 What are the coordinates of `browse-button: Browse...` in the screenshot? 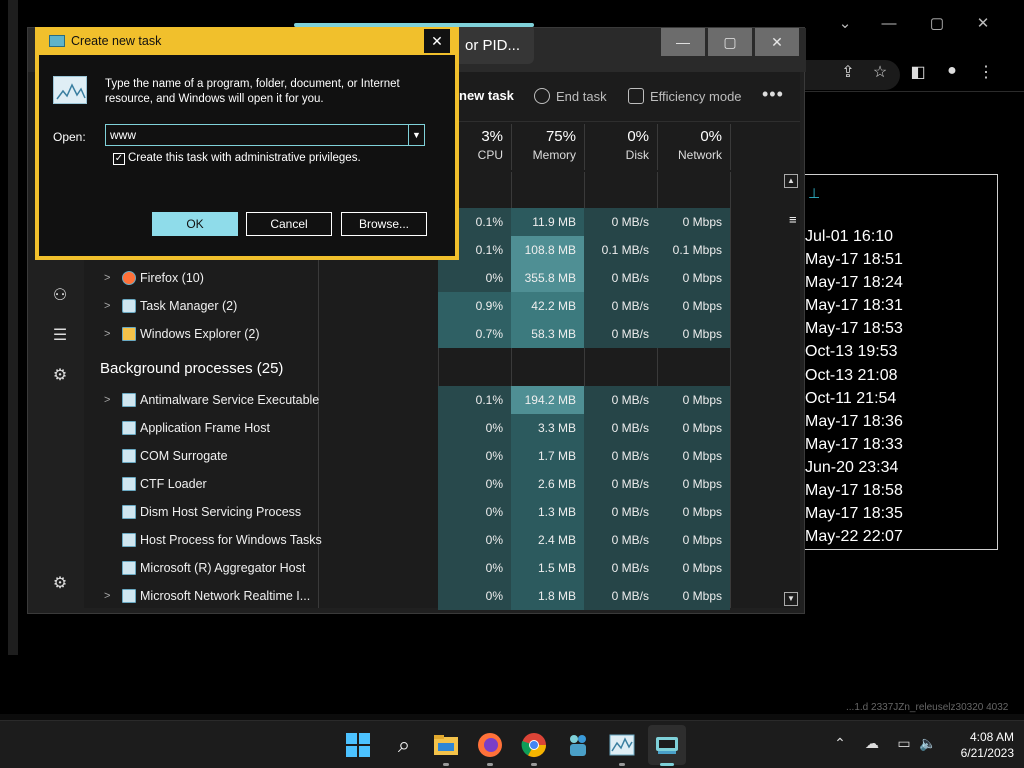 It's located at (384, 224).